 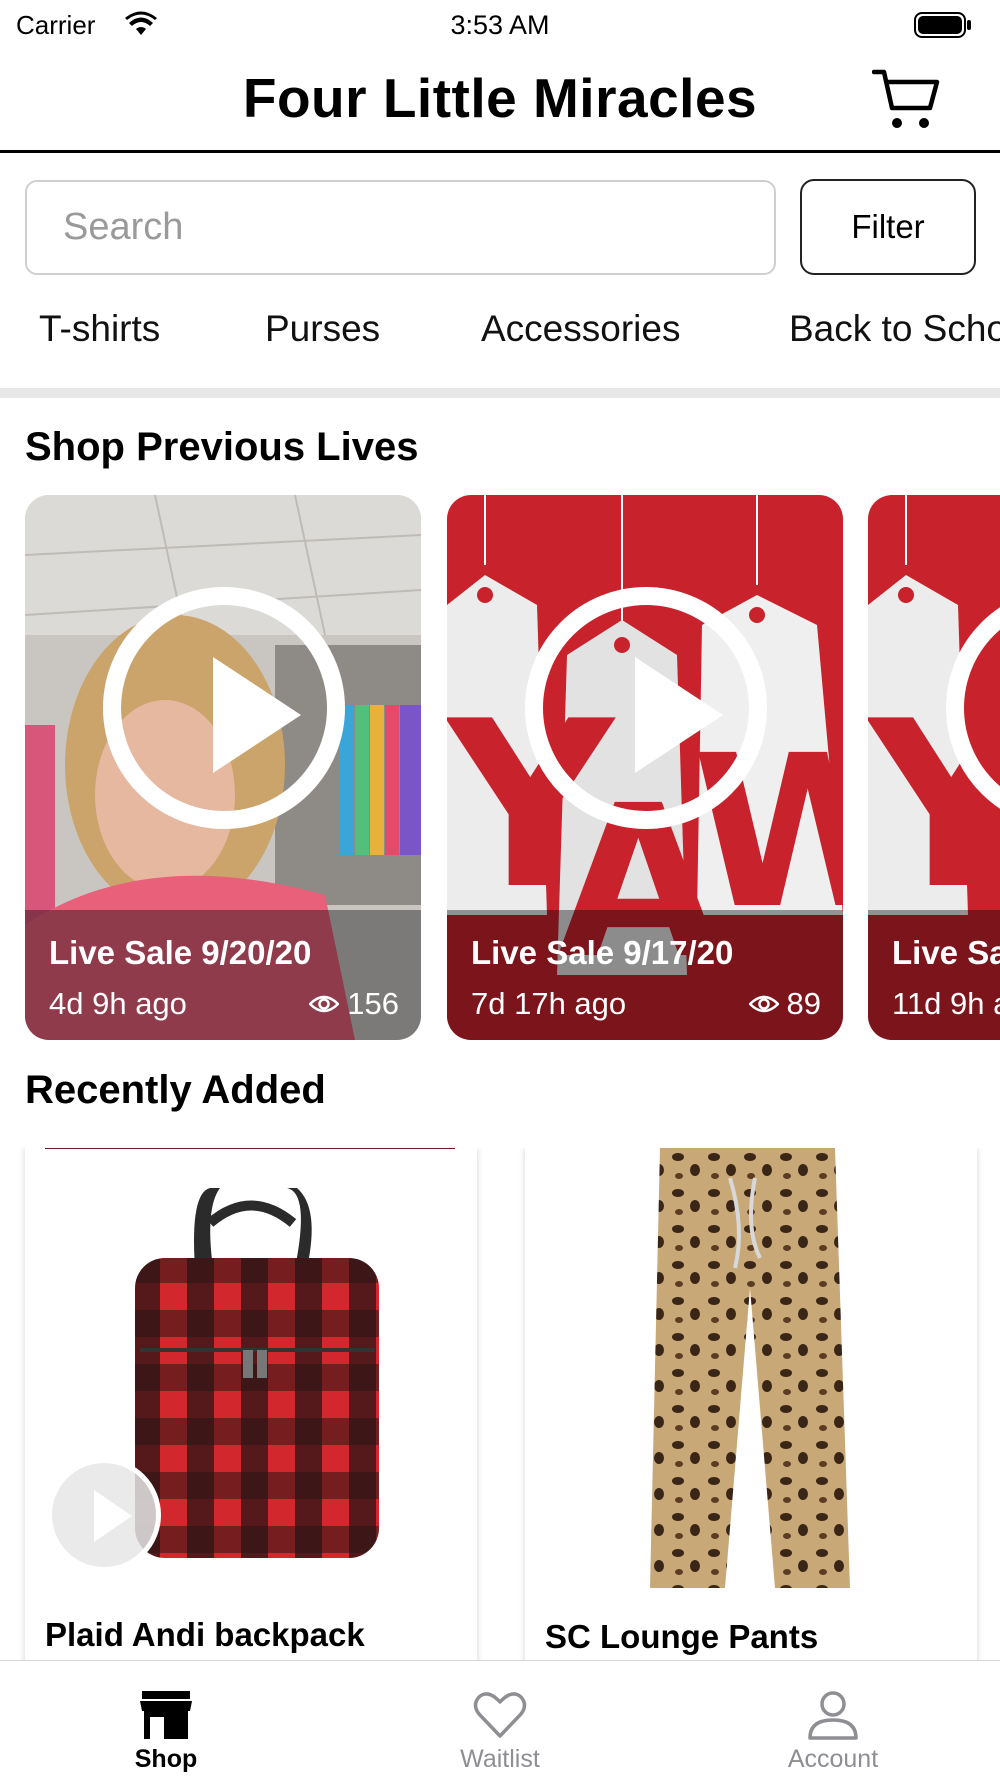 What do you see at coordinates (682, 1636) in the screenshot?
I see `product-name: SC Lounge Pants` at bounding box center [682, 1636].